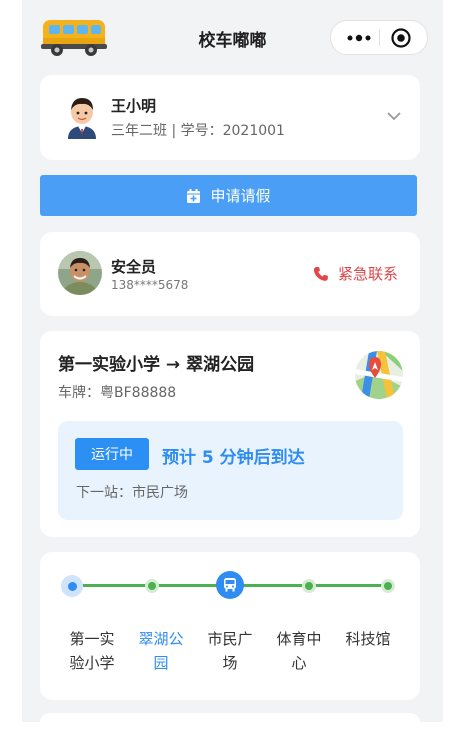  I want to click on student-avatar, so click(82, 118).